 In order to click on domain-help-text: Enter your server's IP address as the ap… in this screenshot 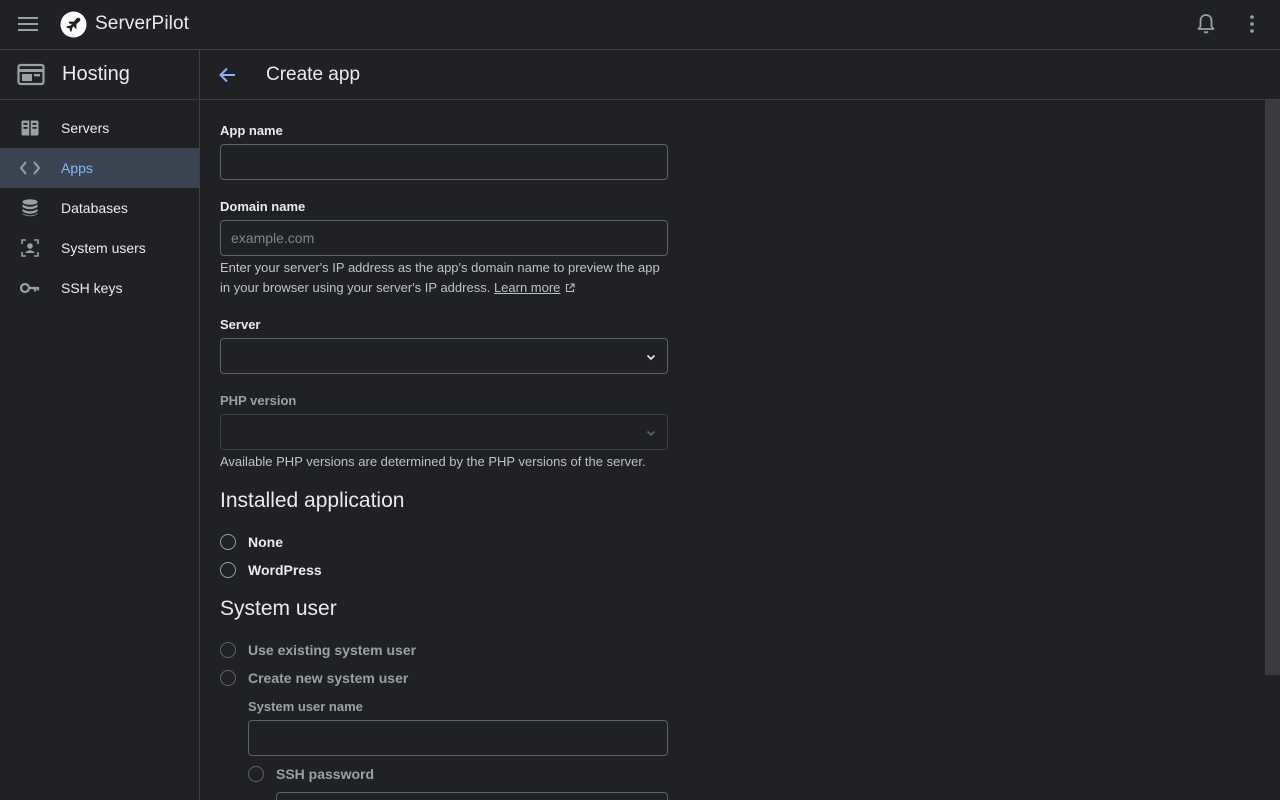, I will do `click(445, 278)`.